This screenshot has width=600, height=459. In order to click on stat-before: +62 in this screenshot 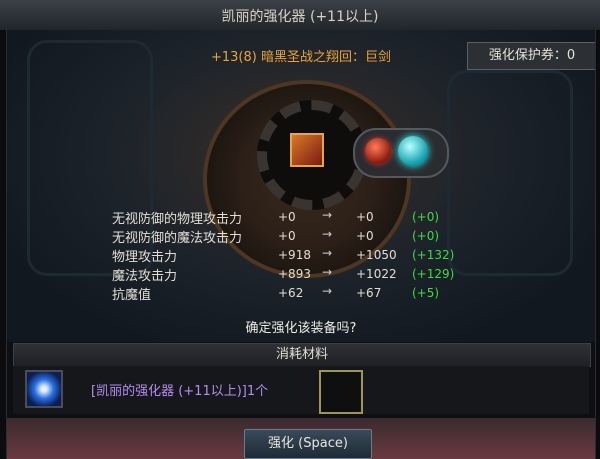, I will do `click(291, 293)`.